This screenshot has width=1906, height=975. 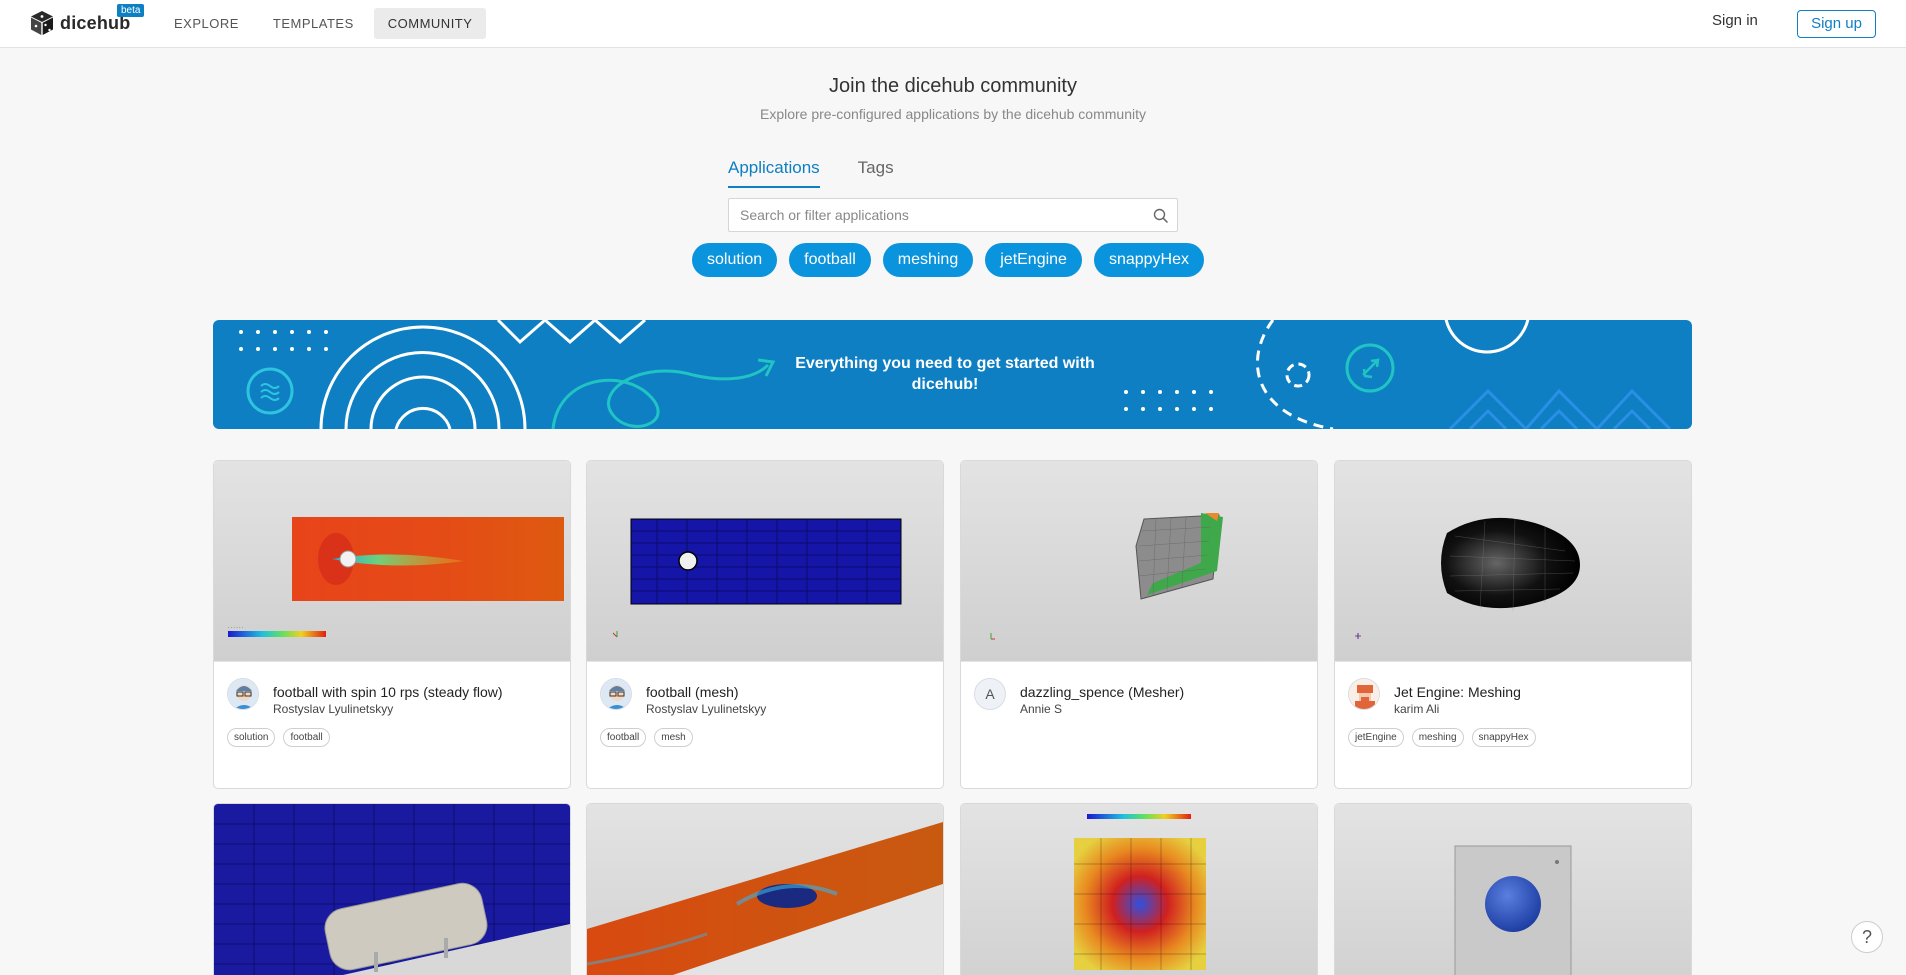 What do you see at coordinates (1457, 692) in the screenshot?
I see `card-title: Jet Engine: Meshing` at bounding box center [1457, 692].